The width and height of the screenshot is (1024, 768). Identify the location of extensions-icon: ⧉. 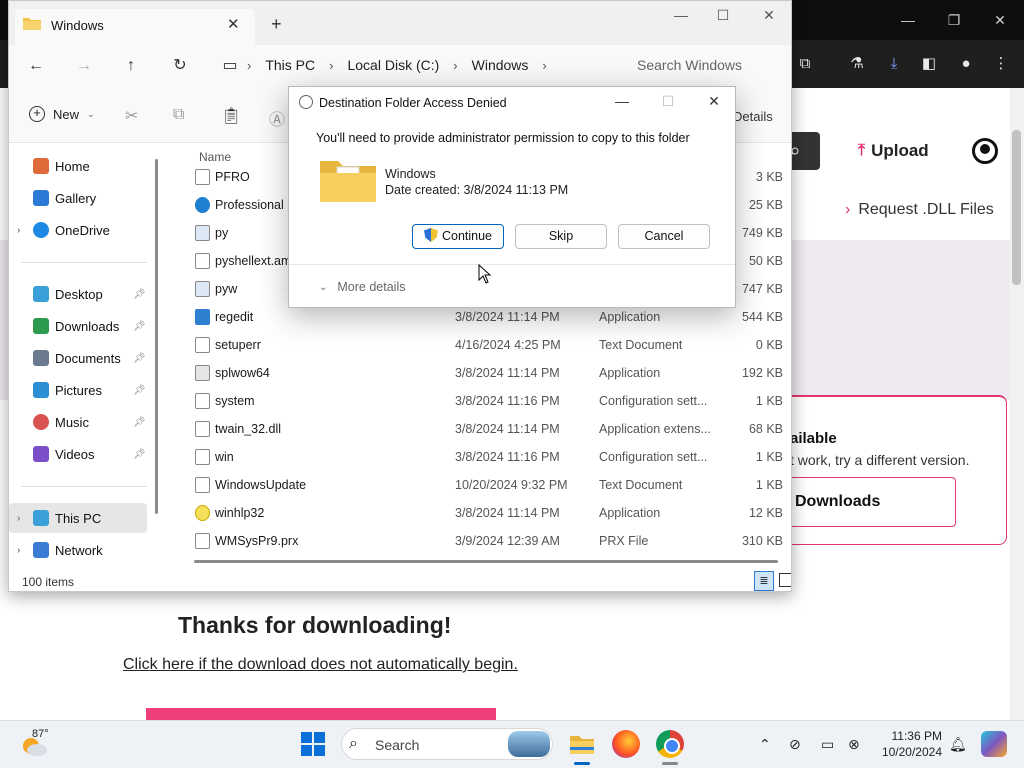
(805, 64).